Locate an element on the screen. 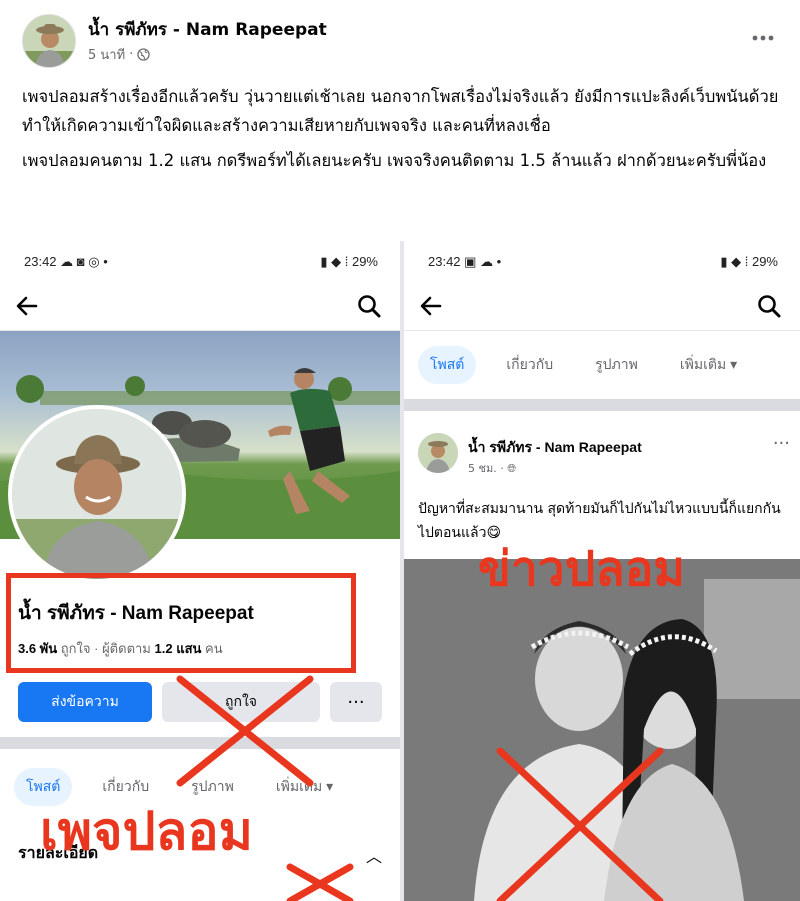  likes-count: 3.6 พัน is located at coordinates (38, 648).